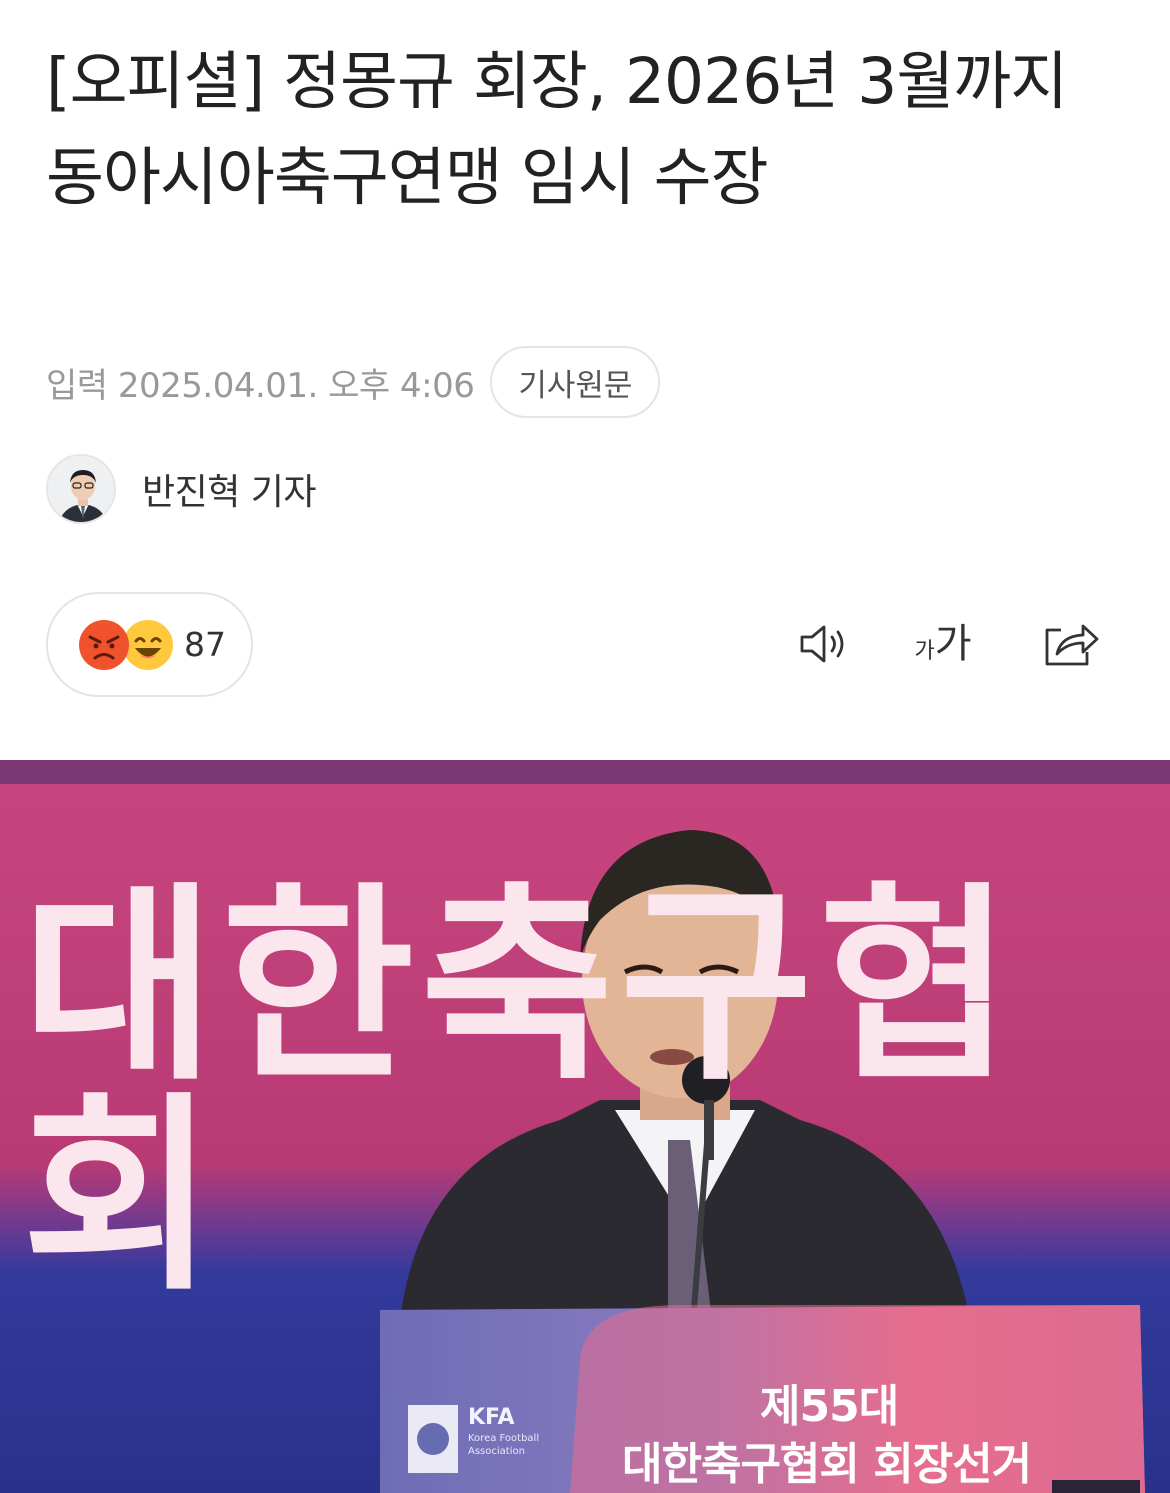  I want to click on font-size-button: 가 가, so click(943, 644).